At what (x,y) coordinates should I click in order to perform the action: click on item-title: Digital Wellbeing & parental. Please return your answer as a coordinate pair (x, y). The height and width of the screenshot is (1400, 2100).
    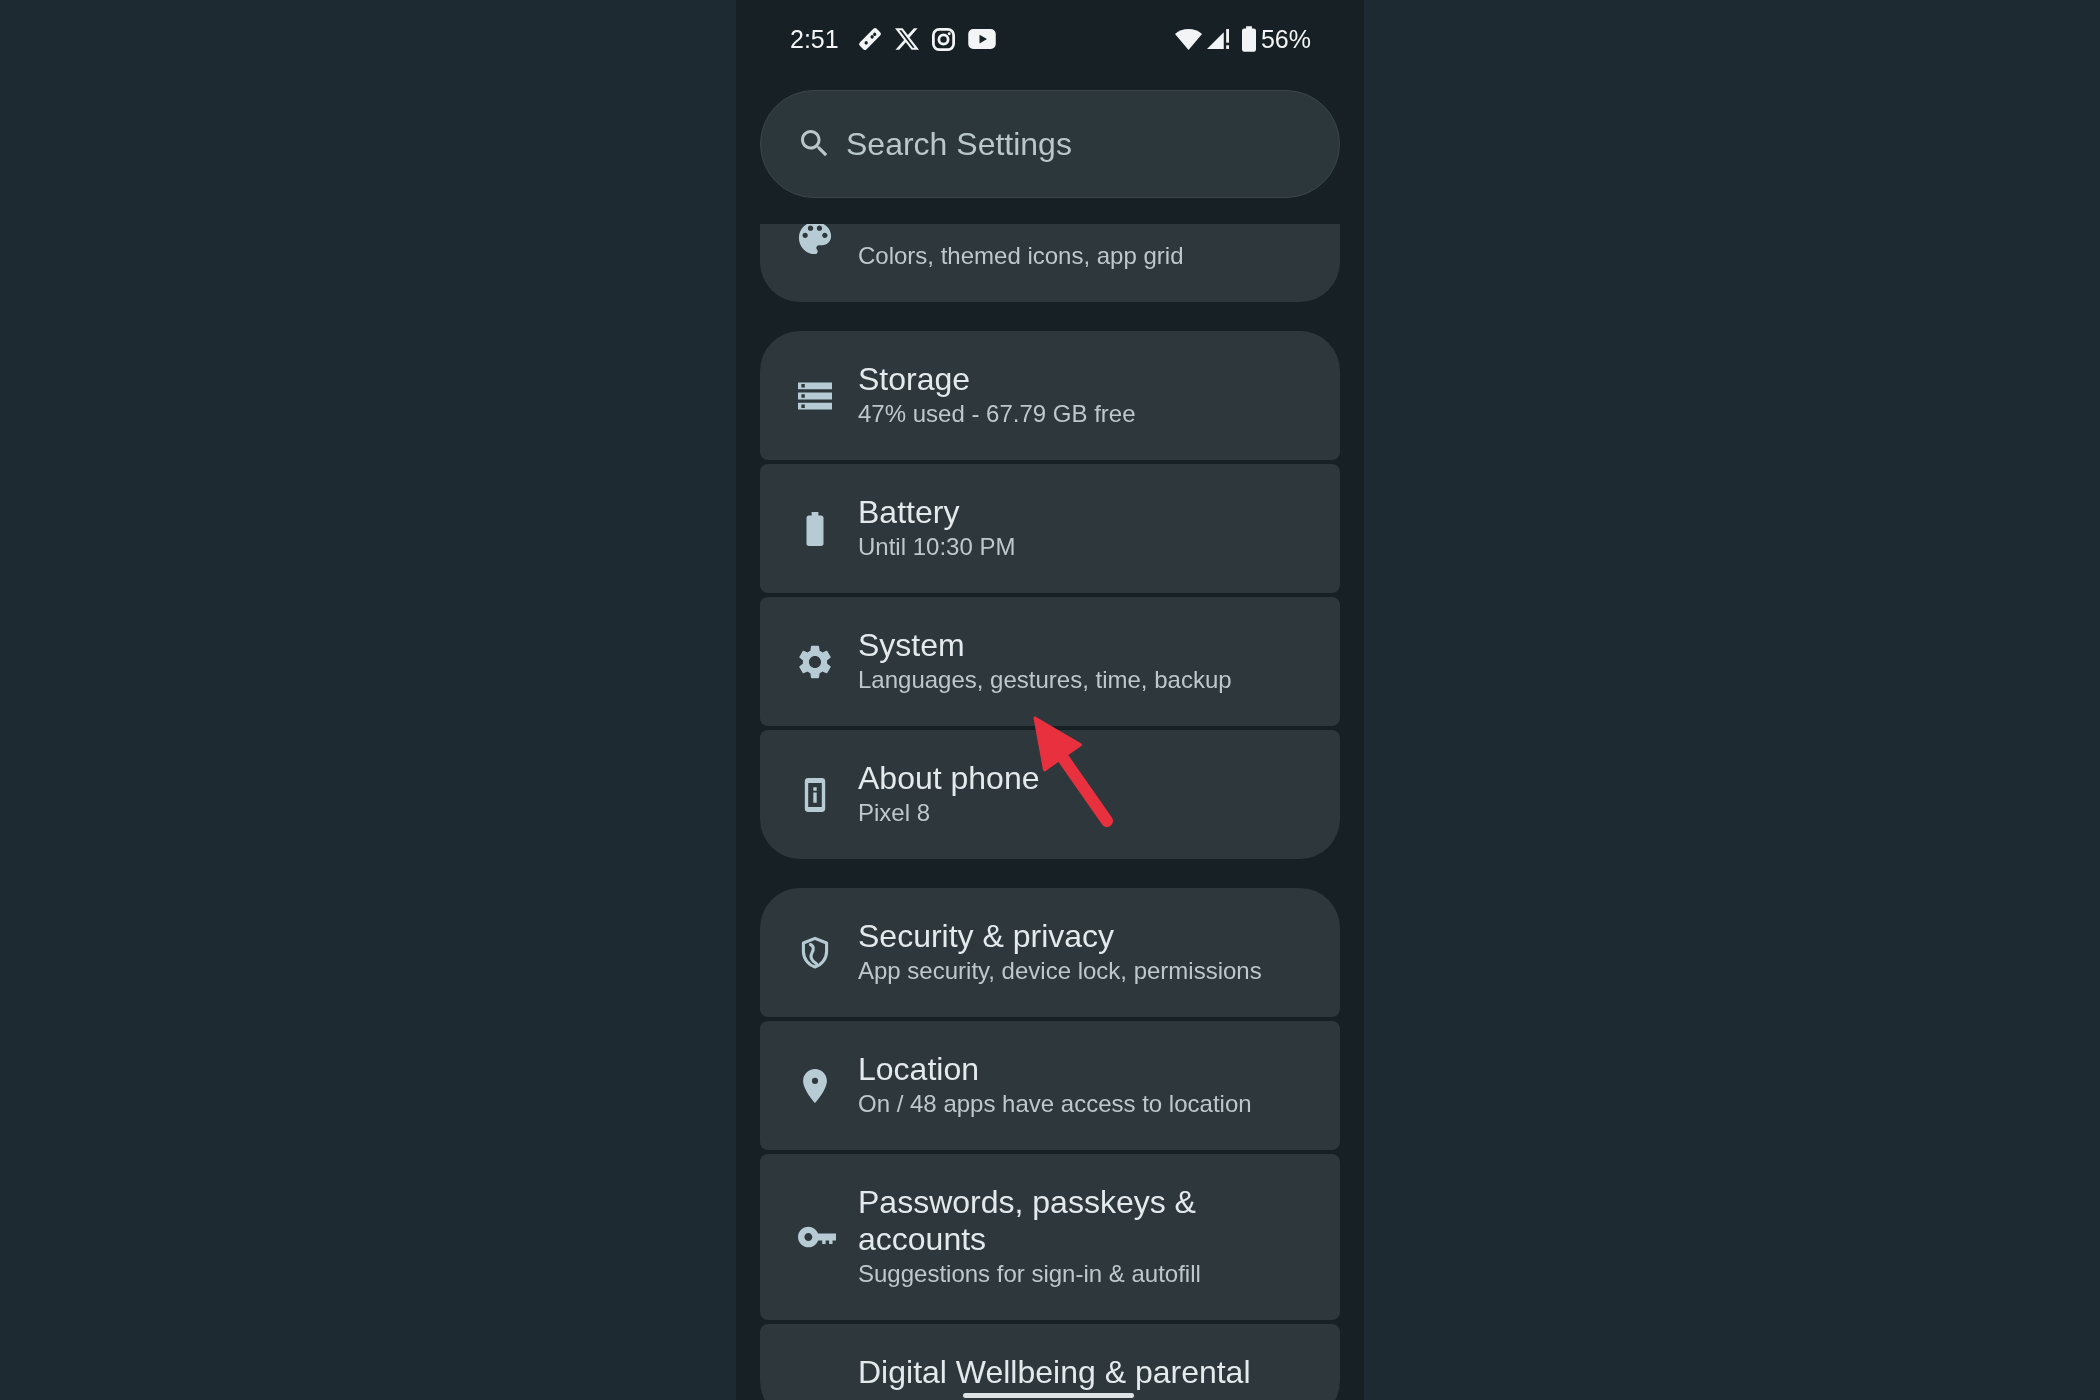
    Looking at the image, I should click on (1054, 1372).